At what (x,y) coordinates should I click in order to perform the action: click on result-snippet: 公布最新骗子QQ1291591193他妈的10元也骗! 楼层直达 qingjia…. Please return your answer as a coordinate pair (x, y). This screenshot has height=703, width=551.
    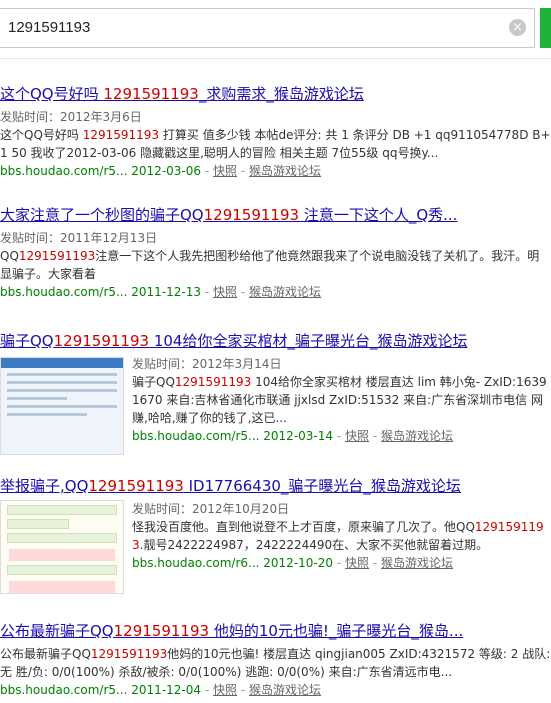
    Looking at the image, I should click on (275, 663).